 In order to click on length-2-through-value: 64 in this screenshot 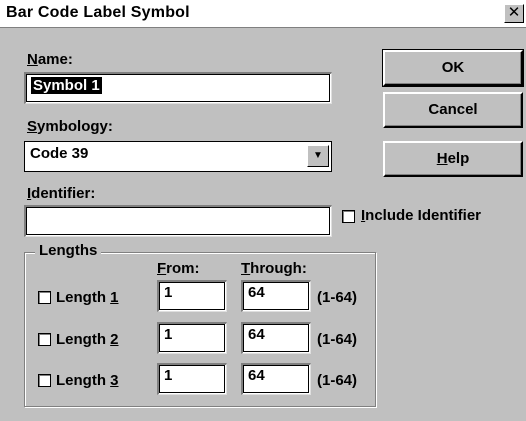, I will do `click(256, 334)`.